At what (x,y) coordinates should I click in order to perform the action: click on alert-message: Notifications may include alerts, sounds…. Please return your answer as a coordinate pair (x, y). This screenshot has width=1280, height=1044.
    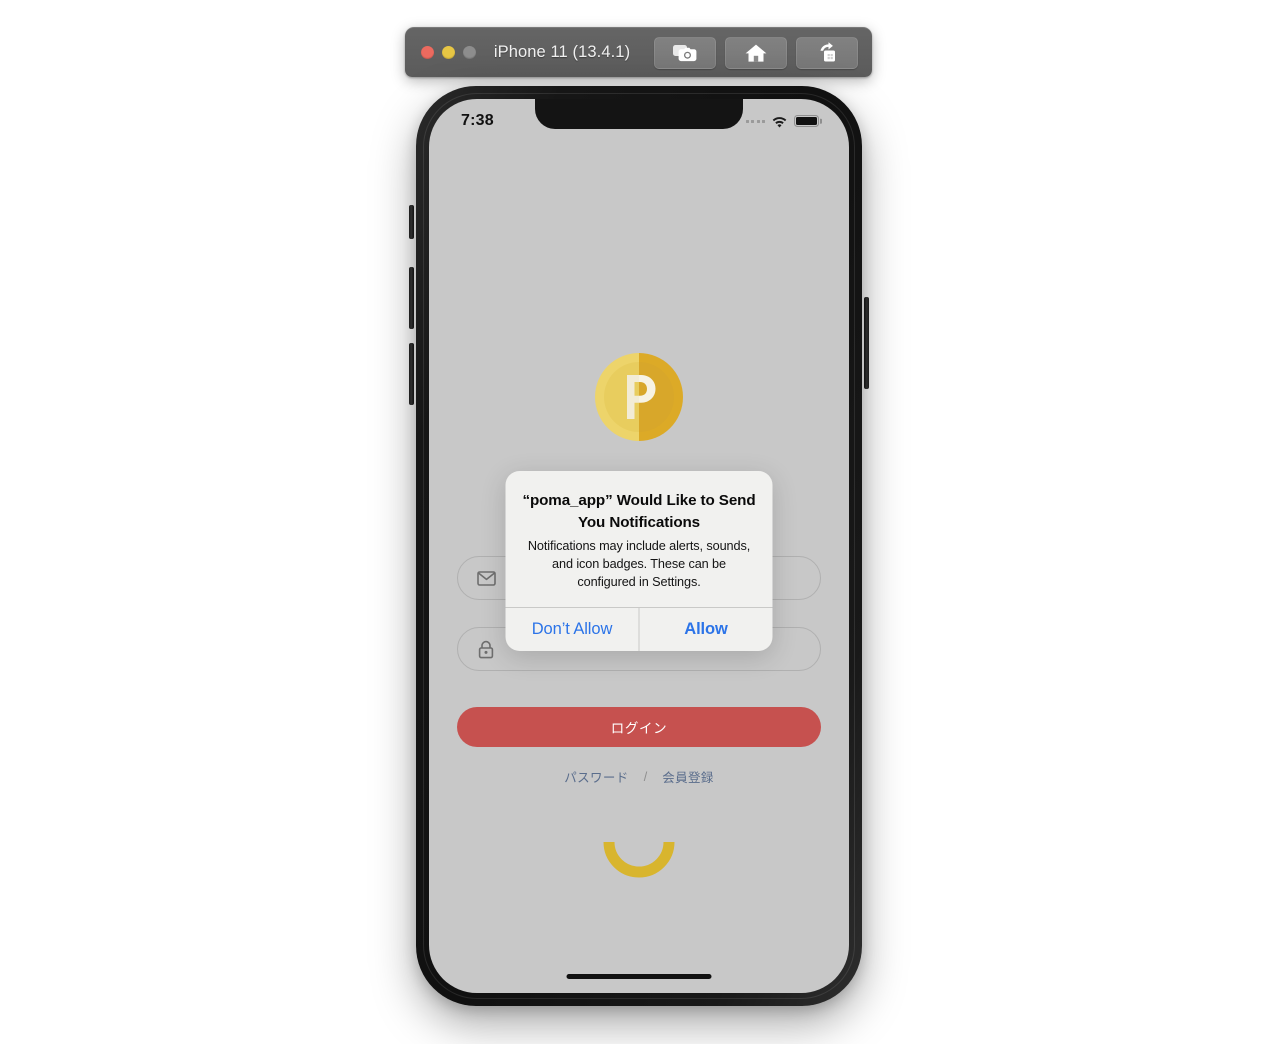
    Looking at the image, I should click on (639, 564).